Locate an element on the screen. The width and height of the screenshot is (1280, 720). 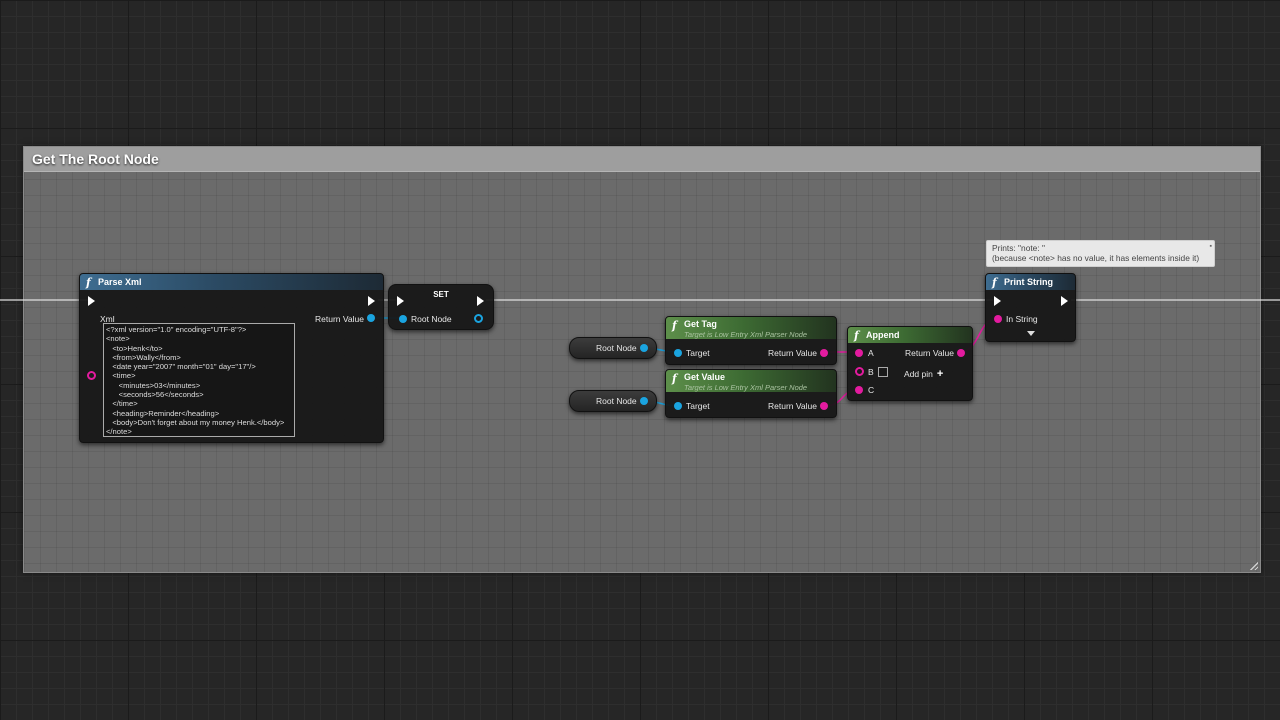
set-exec-out-pin is located at coordinates (480, 301).